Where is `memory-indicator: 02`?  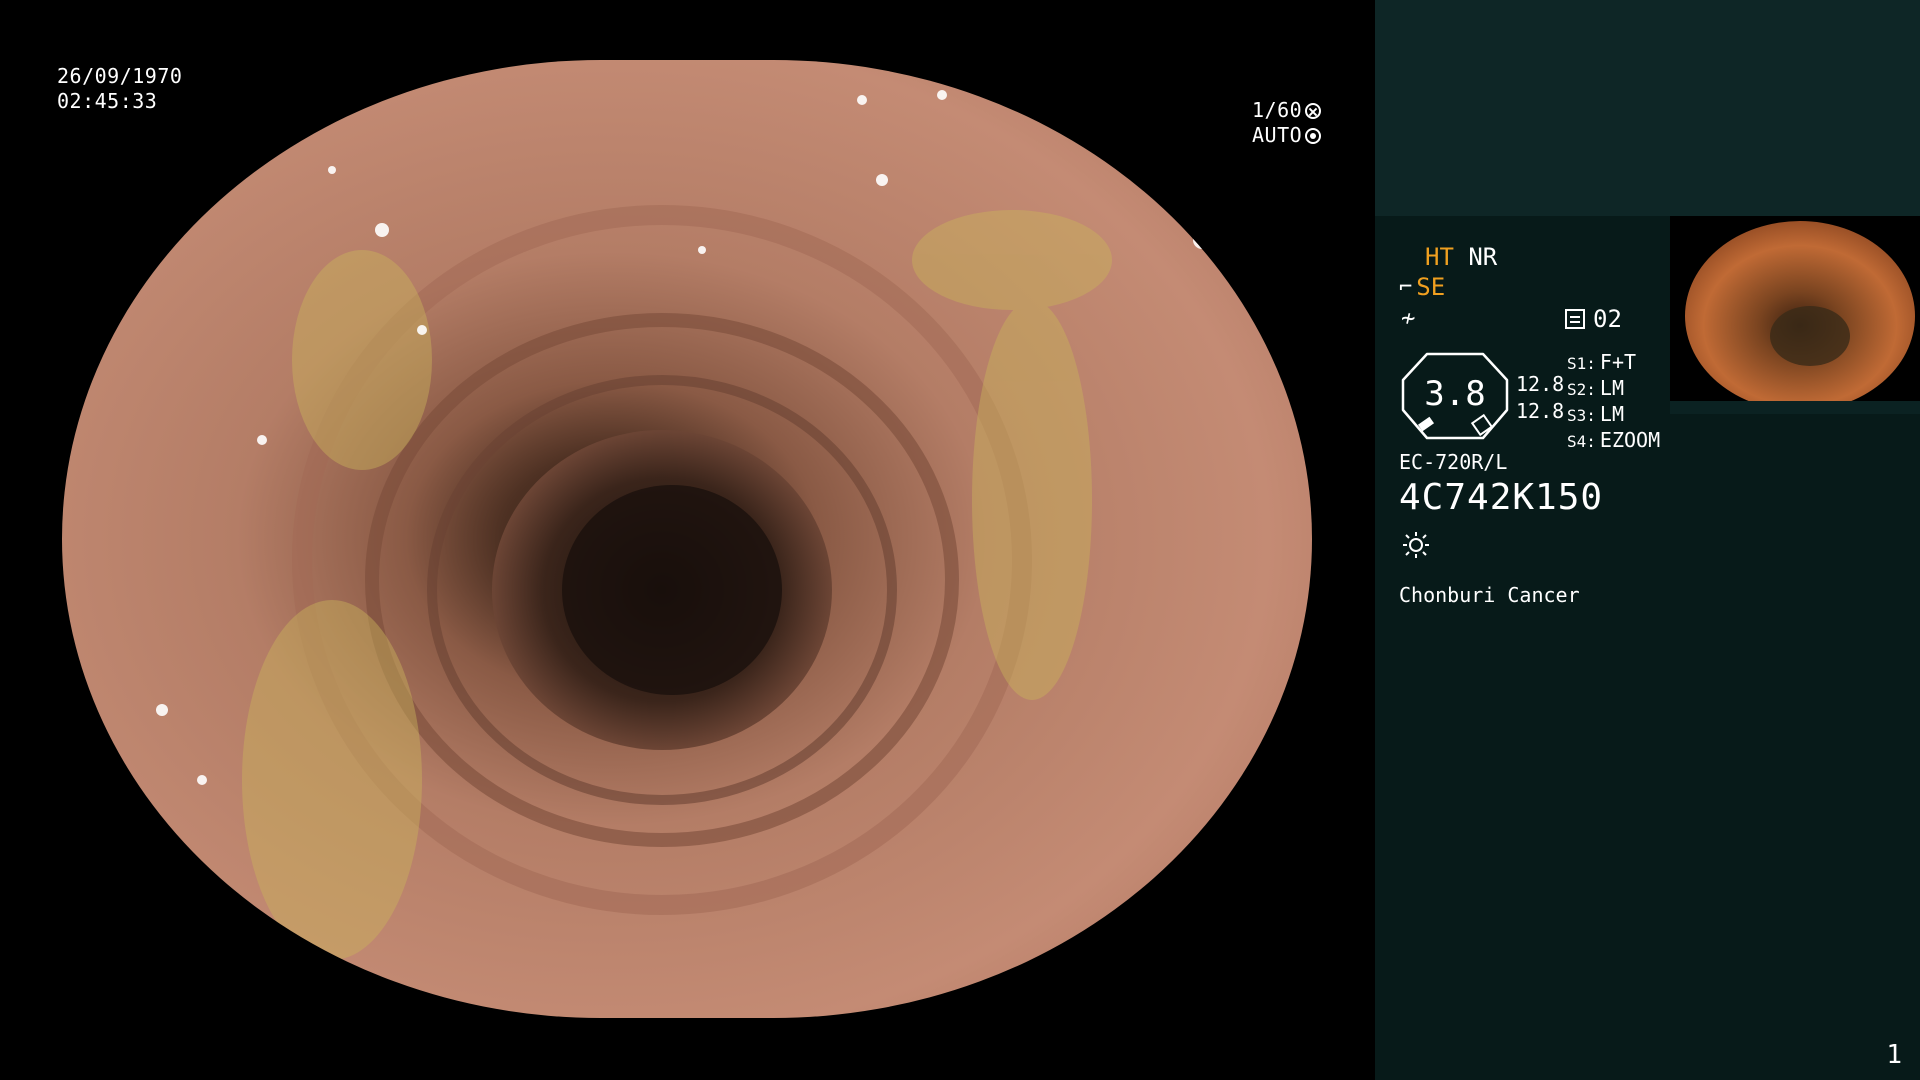 memory-indicator: 02 is located at coordinates (1593, 319).